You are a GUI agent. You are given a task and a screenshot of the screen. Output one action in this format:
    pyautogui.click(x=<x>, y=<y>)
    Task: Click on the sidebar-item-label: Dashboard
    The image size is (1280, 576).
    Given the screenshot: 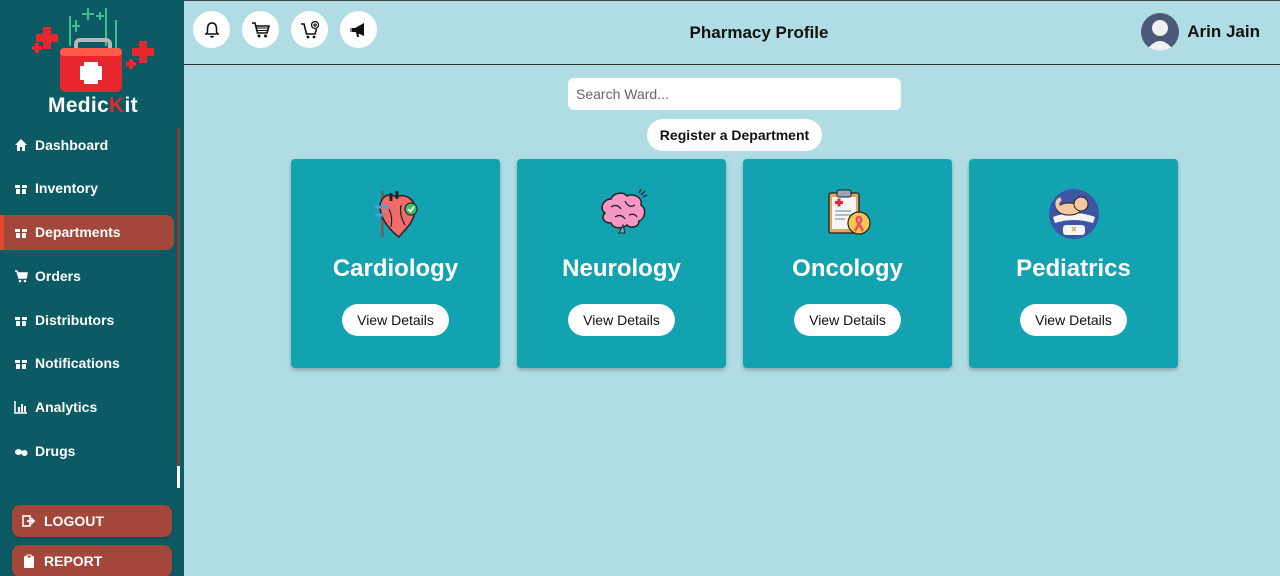 What is the action you would take?
    pyautogui.click(x=72, y=144)
    